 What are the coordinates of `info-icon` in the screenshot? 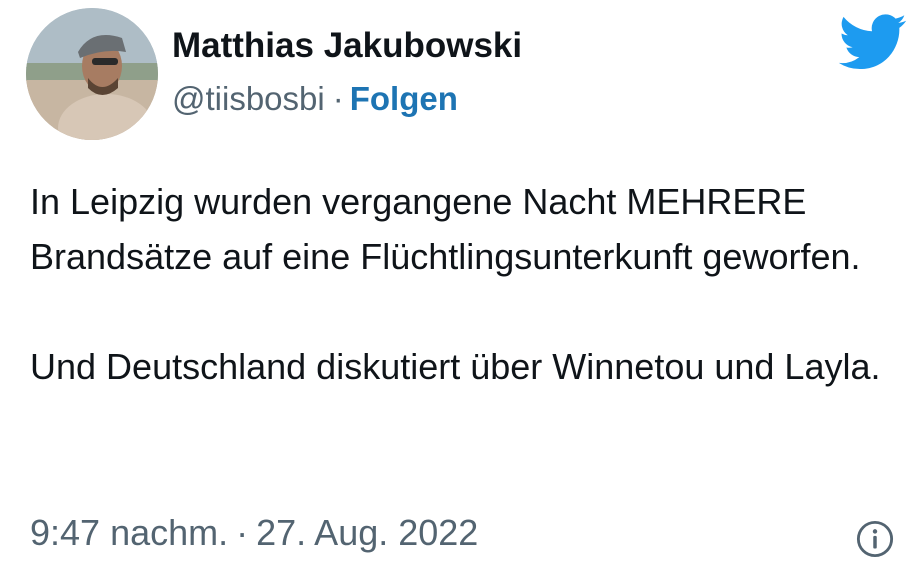 It's located at (875, 539).